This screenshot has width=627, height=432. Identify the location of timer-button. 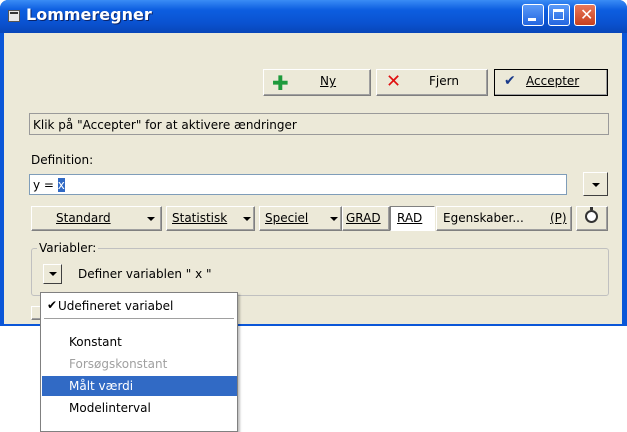
(592, 218).